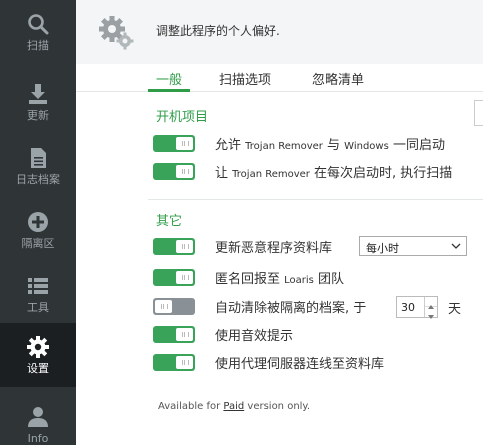 The image size is (483, 445). I want to click on search-icon, so click(38, 24).